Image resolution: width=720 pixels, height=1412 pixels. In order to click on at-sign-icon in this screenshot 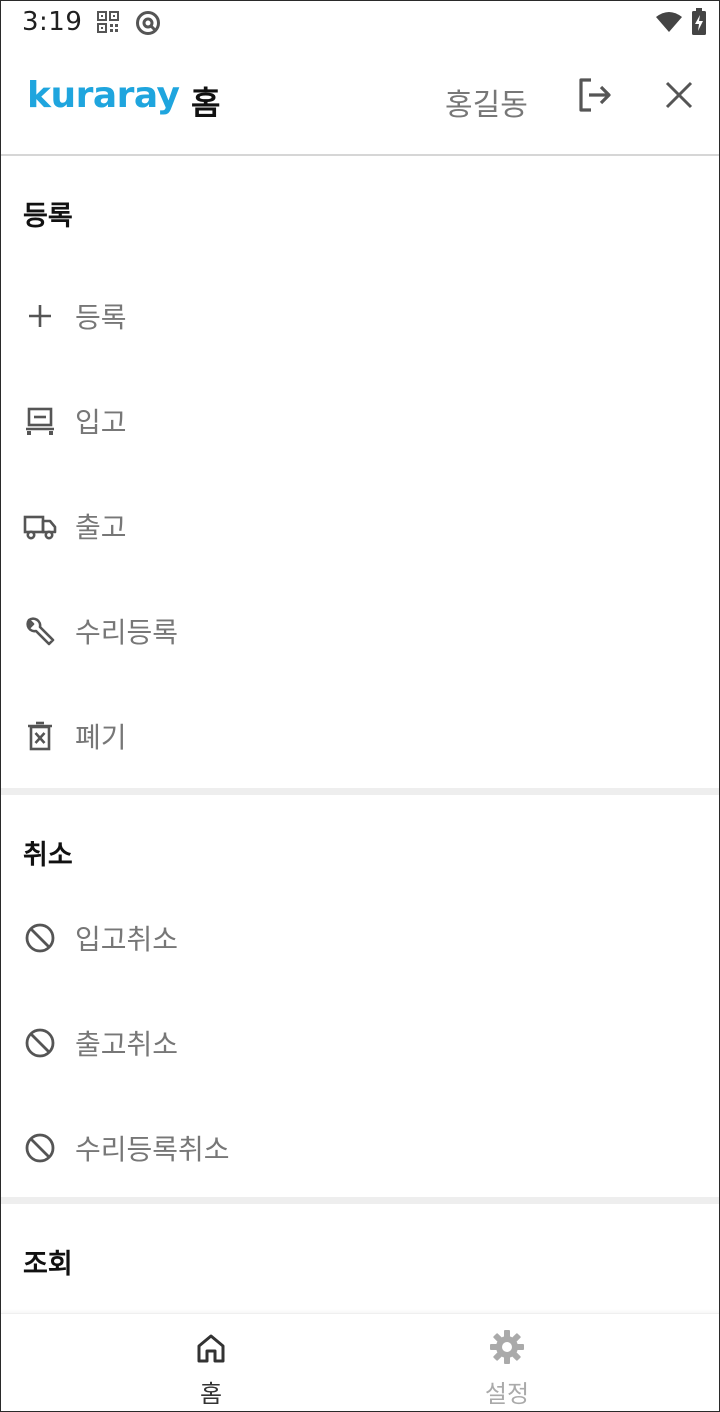, I will do `click(148, 23)`.